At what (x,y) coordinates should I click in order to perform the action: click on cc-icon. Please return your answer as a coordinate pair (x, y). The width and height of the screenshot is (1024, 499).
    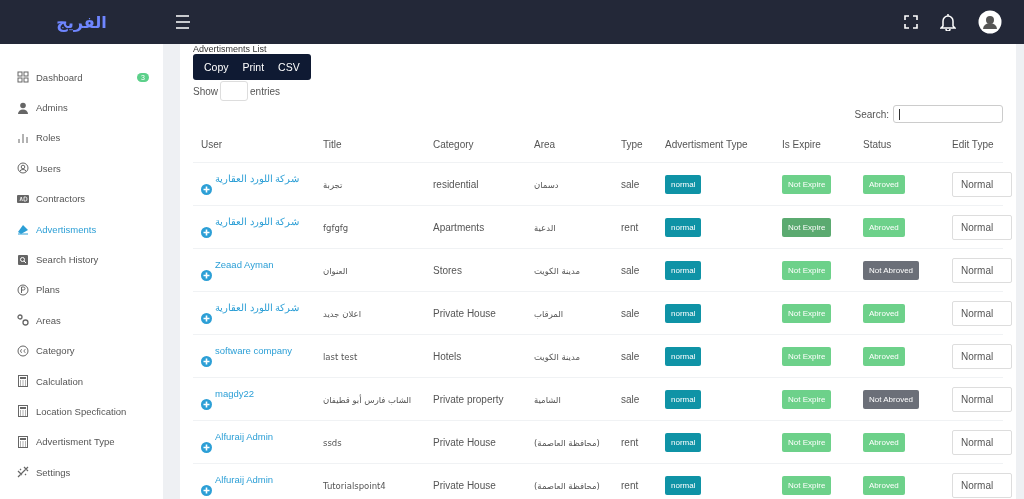
    Looking at the image, I should click on (23, 350).